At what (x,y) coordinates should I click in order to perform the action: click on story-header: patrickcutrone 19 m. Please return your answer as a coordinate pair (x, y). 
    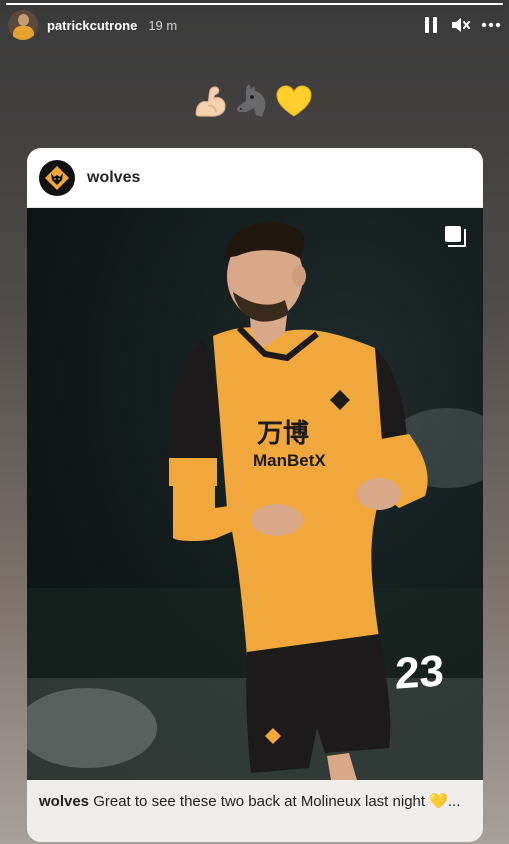
    Looking at the image, I should click on (254, 25).